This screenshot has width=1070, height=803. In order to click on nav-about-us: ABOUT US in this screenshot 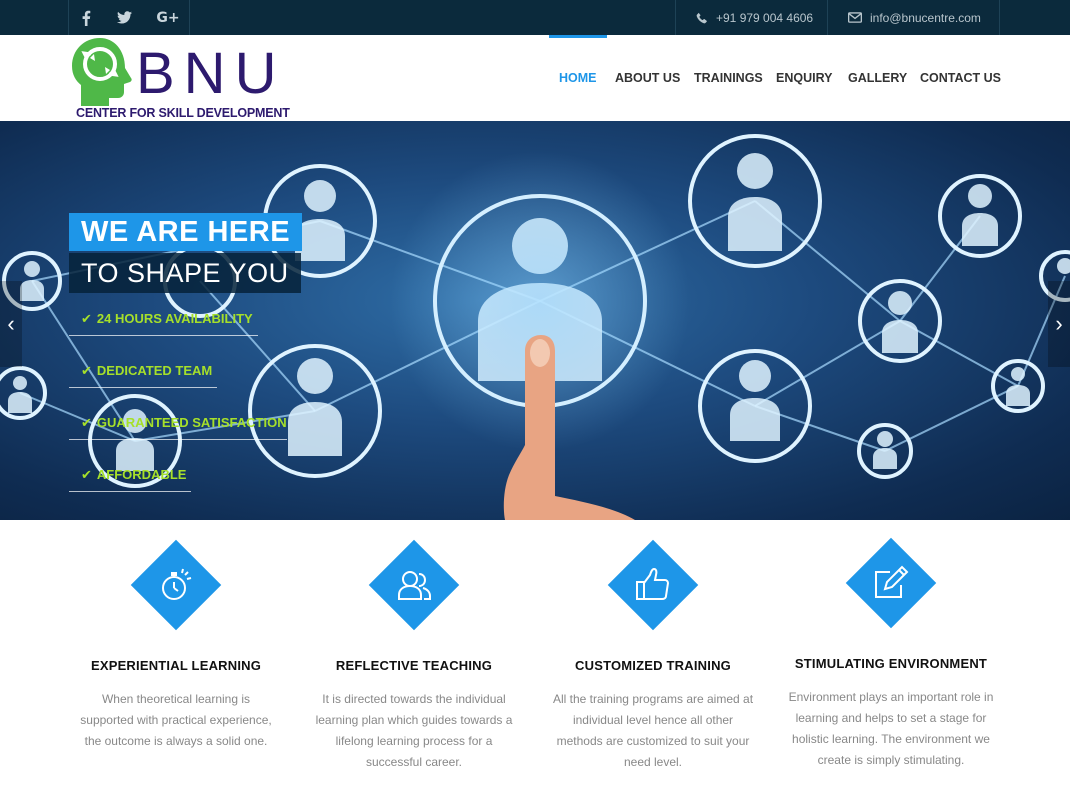, I will do `click(647, 78)`.